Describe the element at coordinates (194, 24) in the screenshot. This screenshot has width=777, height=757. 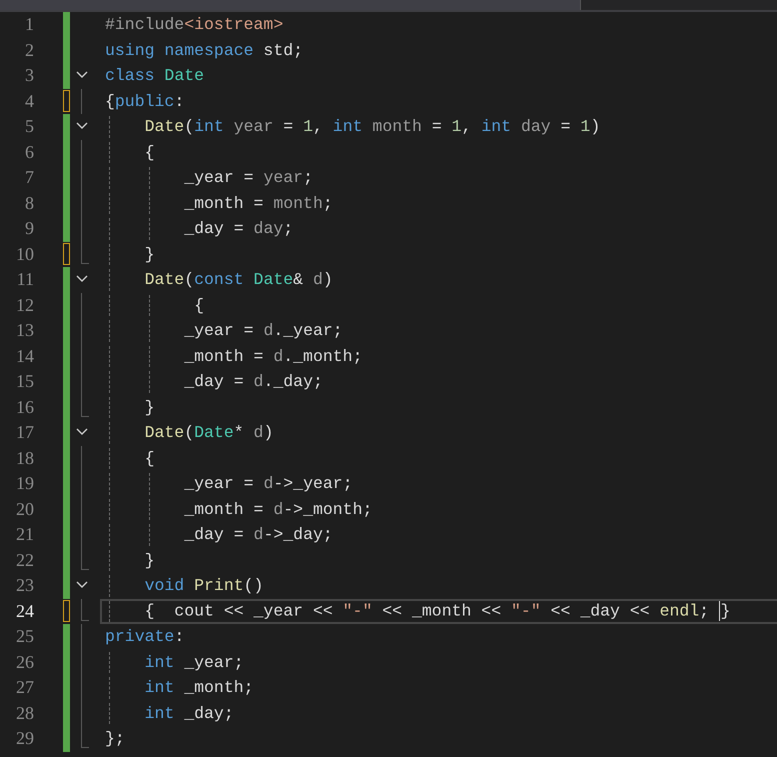
I see `code-line: #include<iostream>` at that location.